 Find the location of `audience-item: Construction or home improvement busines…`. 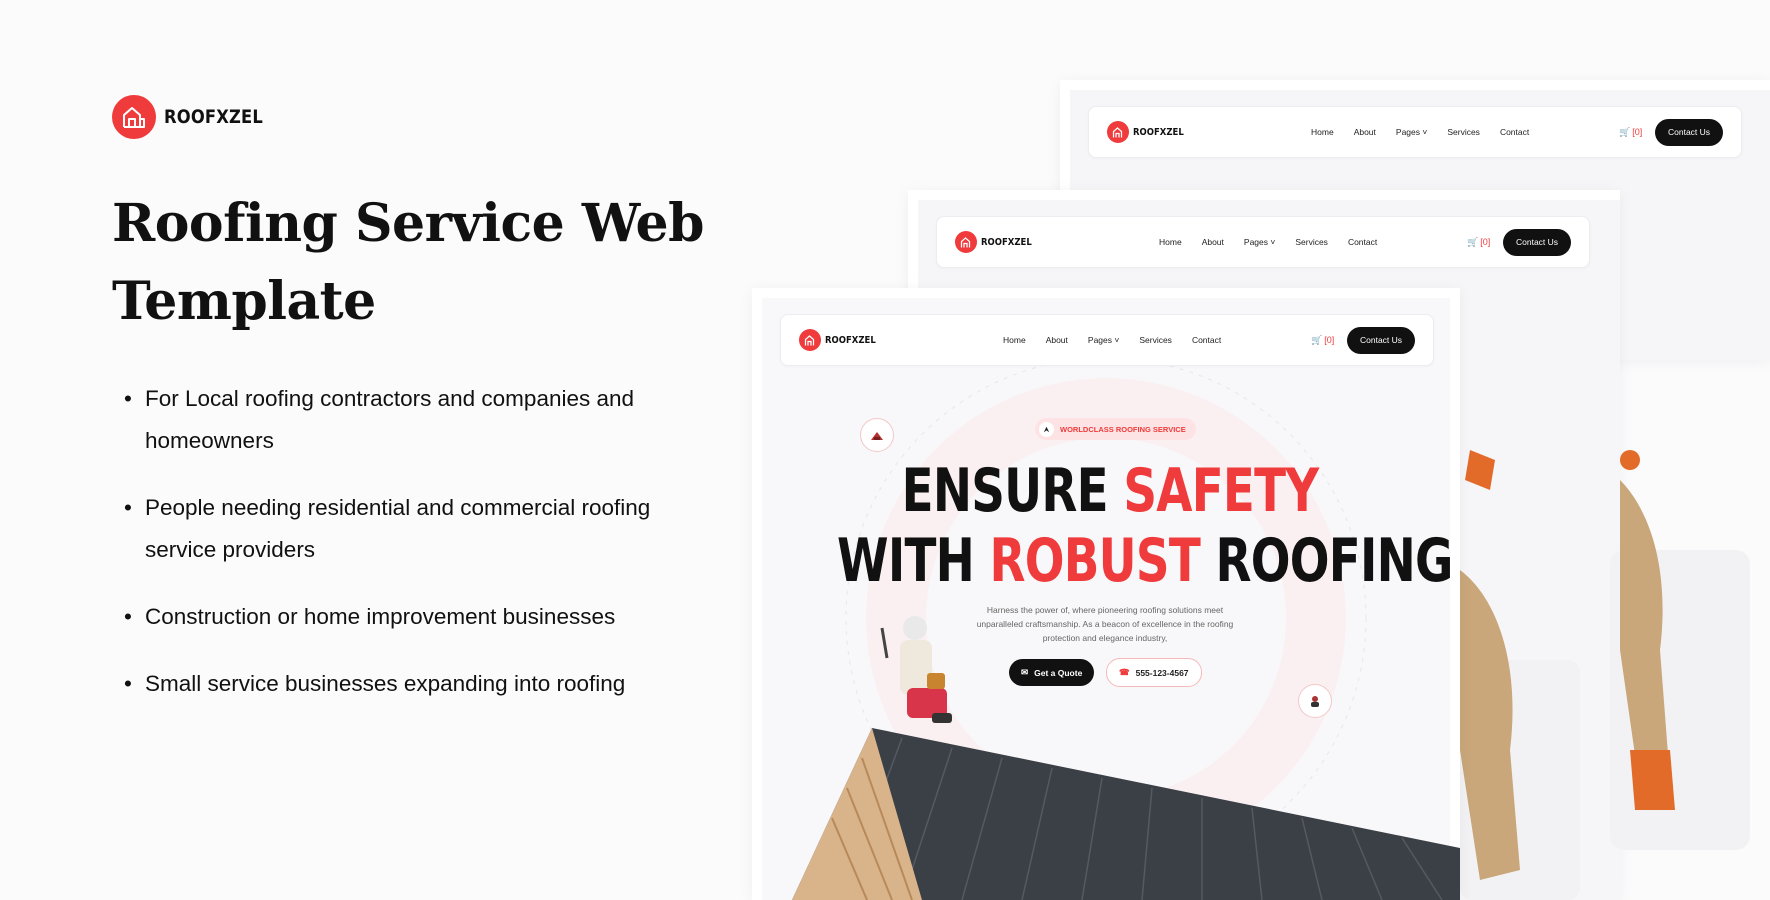

audience-item: Construction or home improvement busines… is located at coordinates (424, 617).